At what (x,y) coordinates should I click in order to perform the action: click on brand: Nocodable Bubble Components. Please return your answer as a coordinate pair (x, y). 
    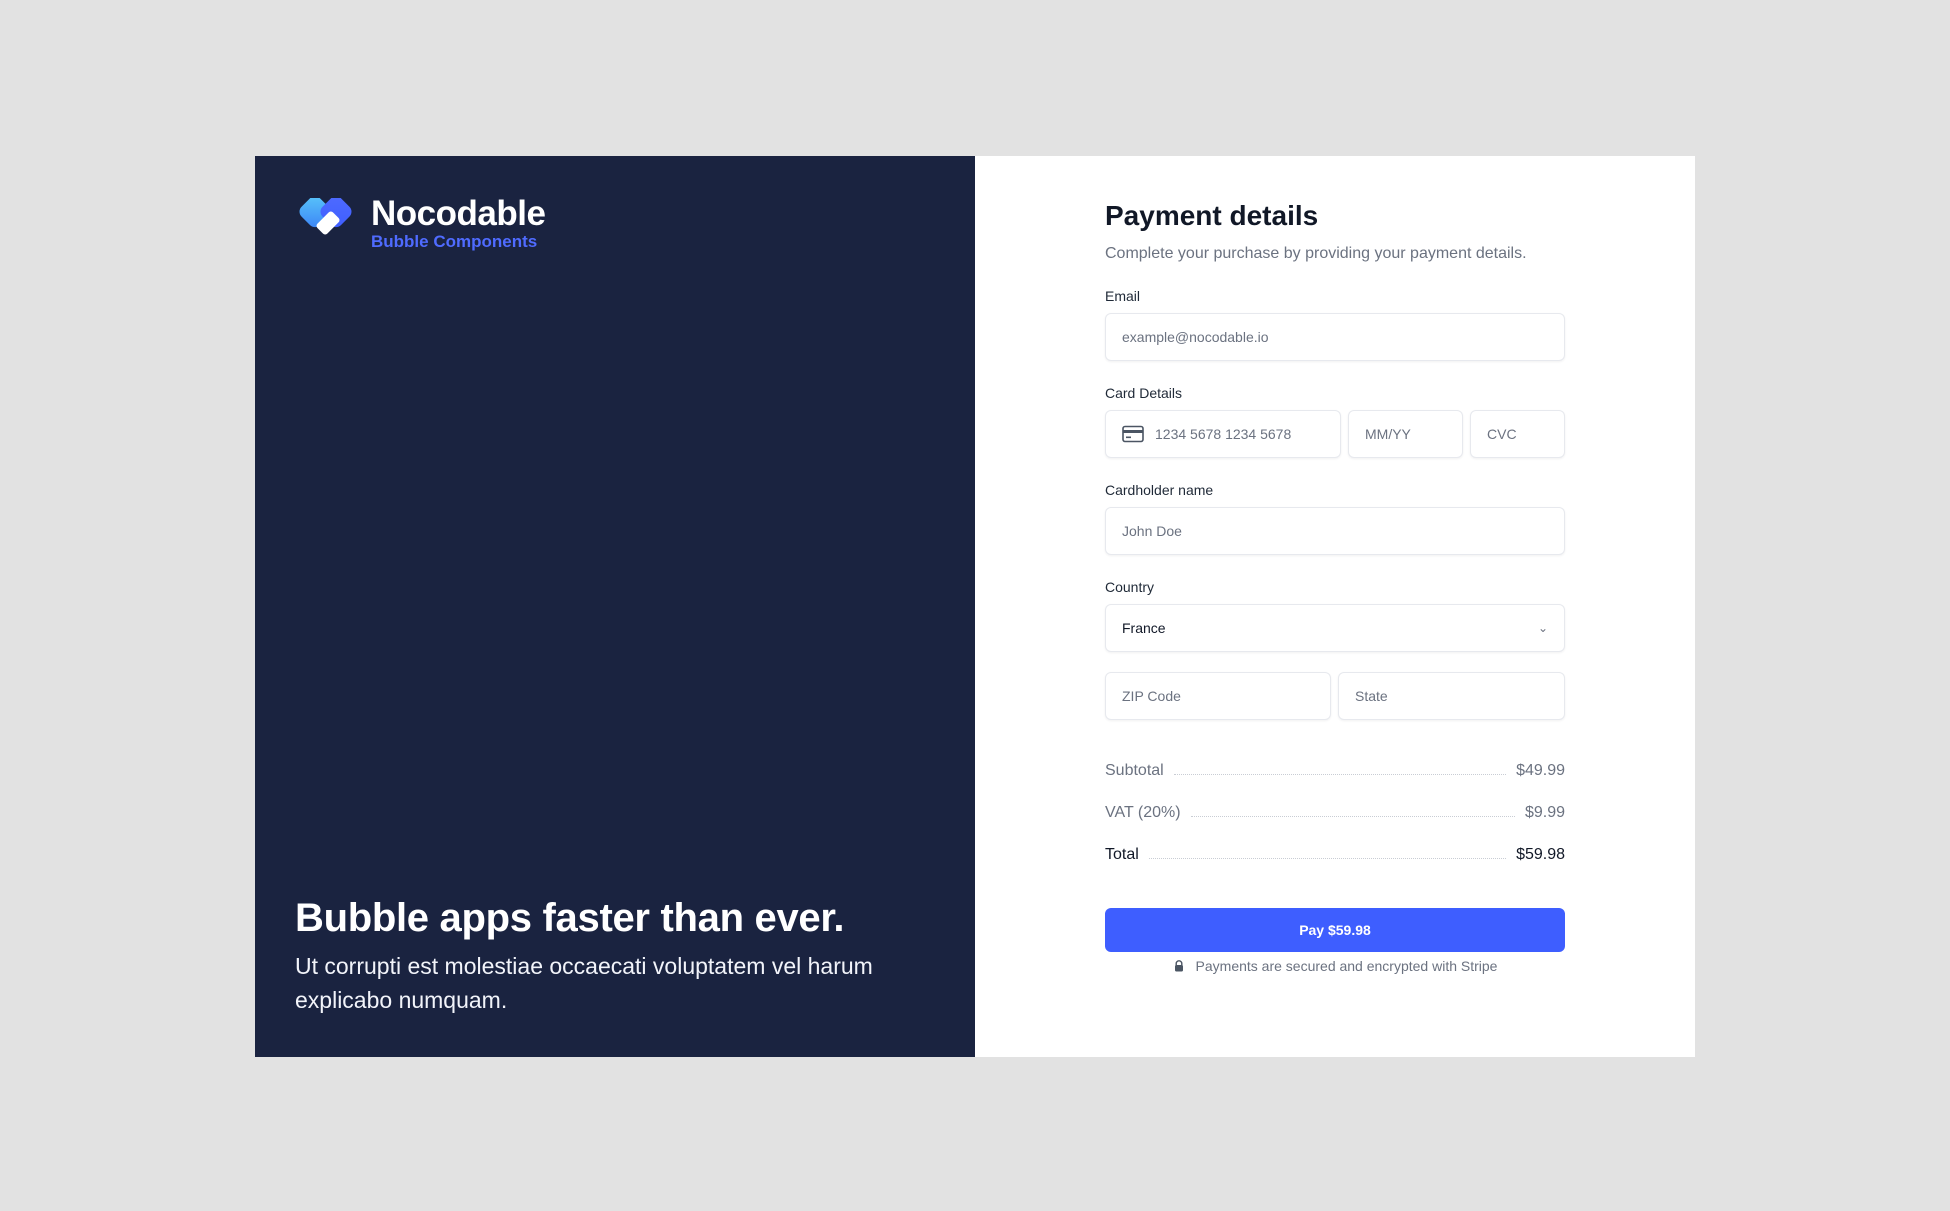
    Looking at the image, I should click on (420, 222).